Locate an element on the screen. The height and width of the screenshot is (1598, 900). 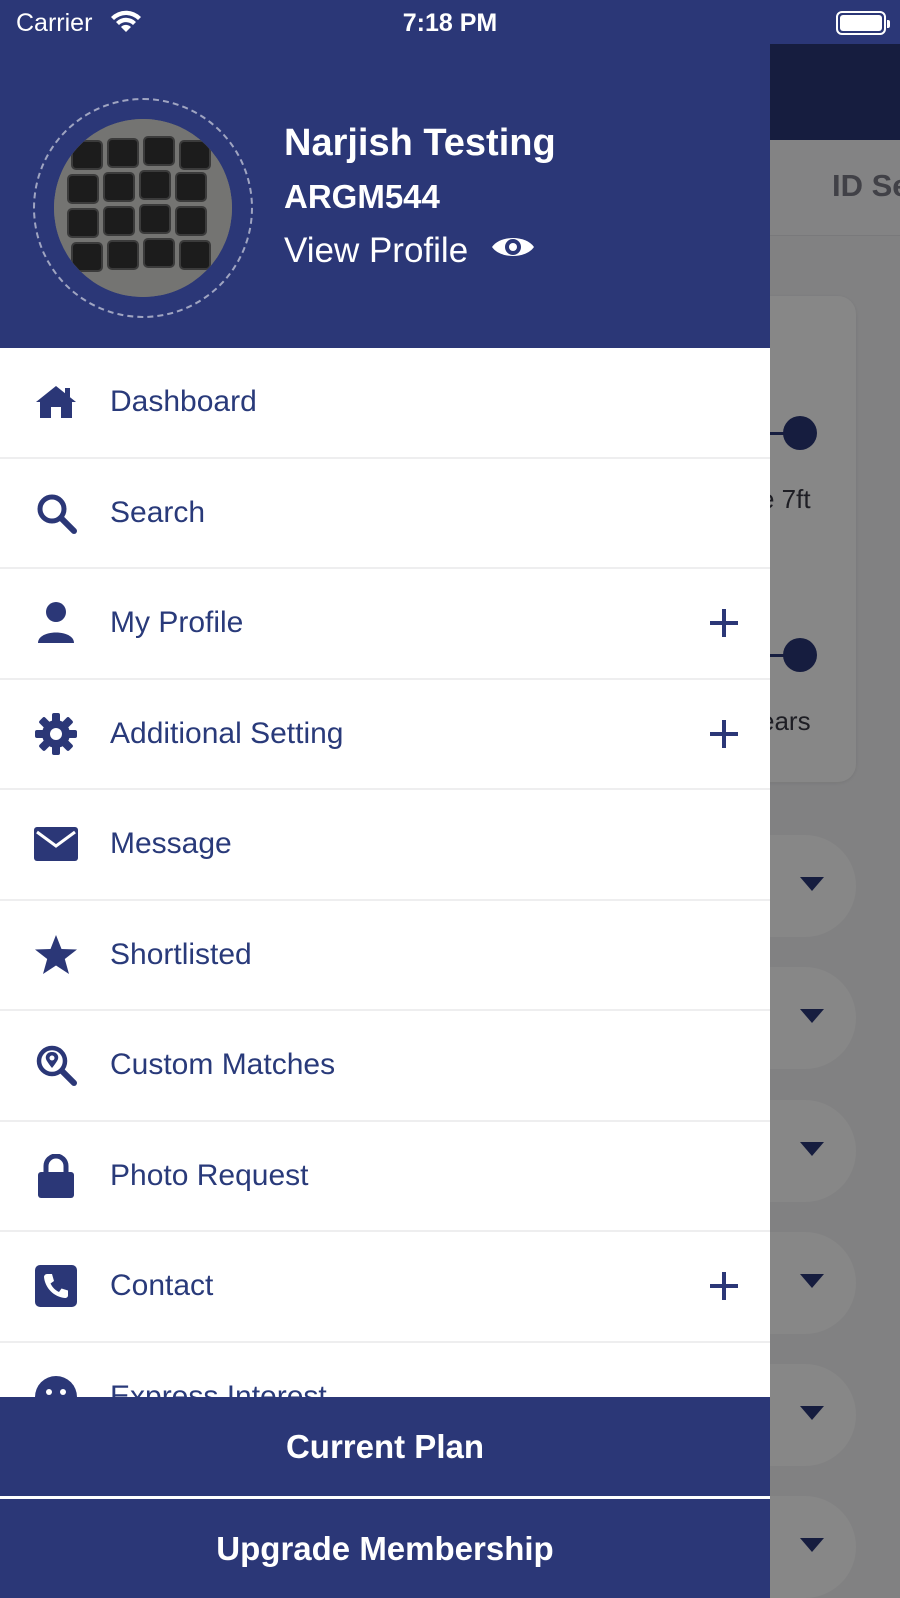
clock: 7:18 PM is located at coordinates (450, 23).